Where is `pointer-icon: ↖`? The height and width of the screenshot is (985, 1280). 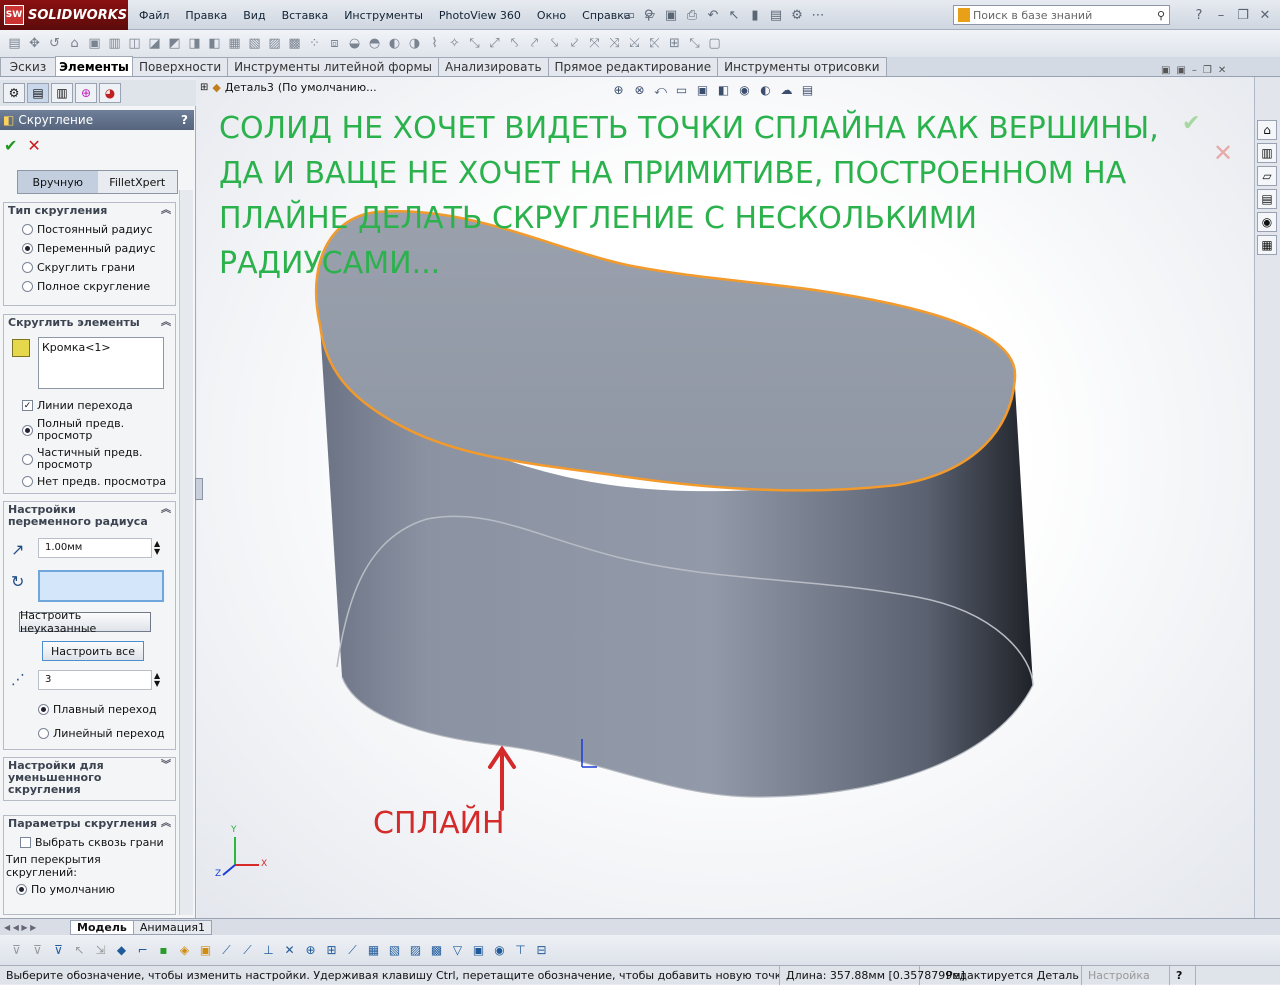 pointer-icon: ↖ is located at coordinates (79, 950).